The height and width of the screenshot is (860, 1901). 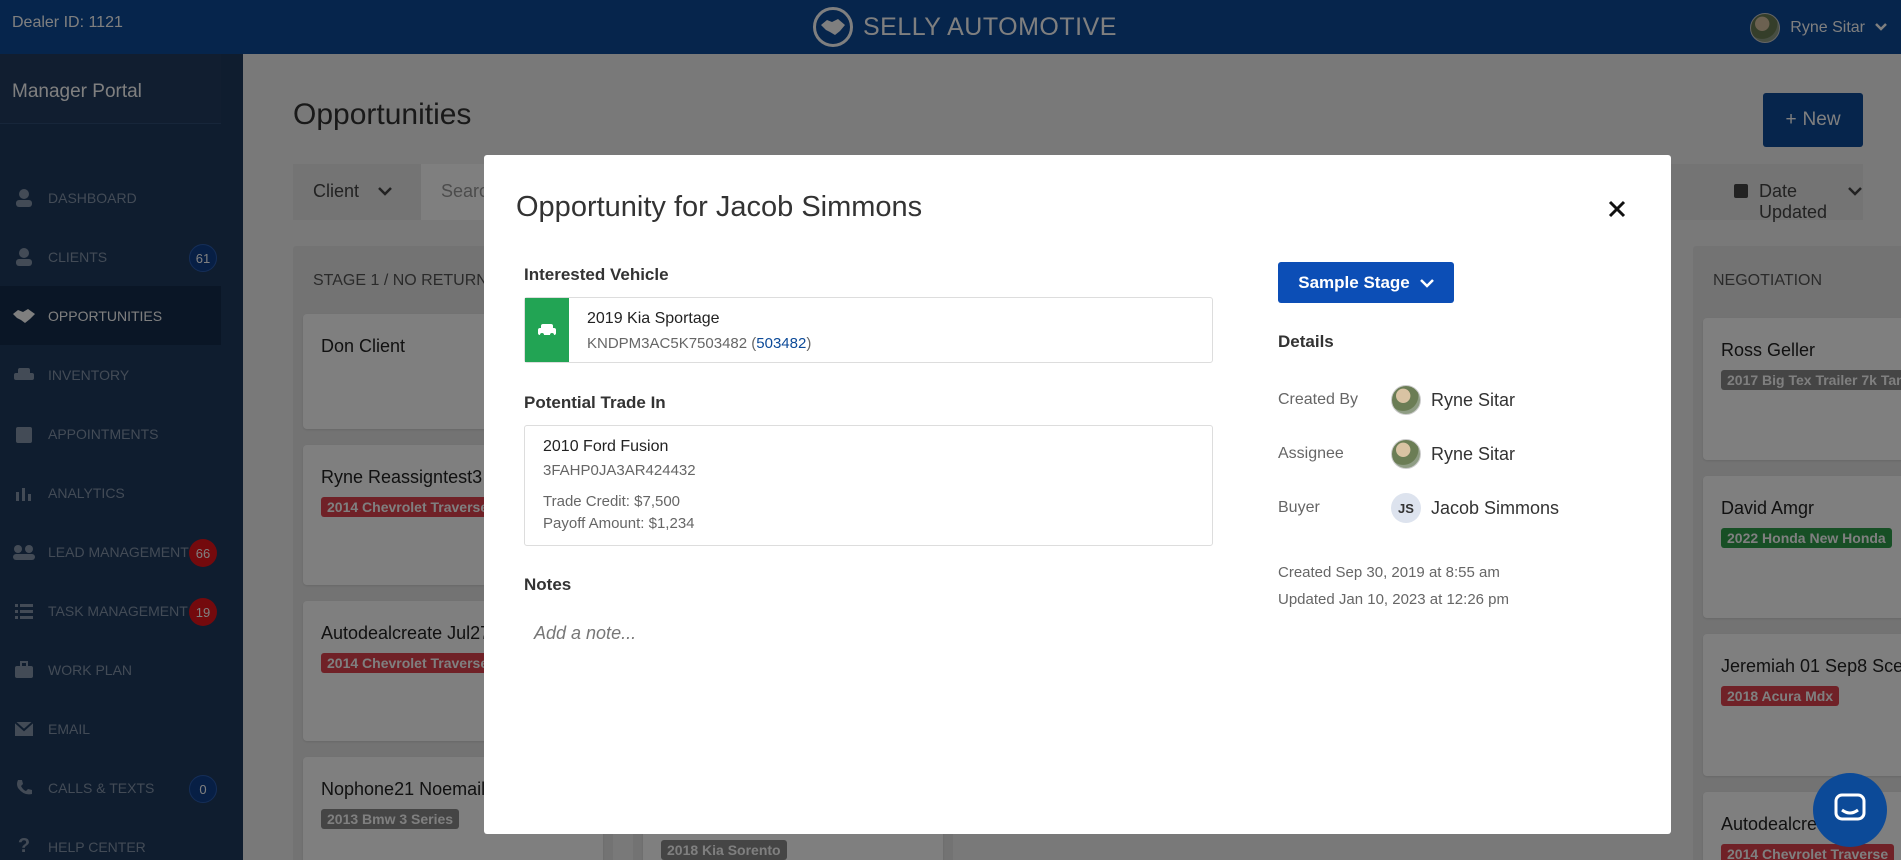 I want to click on payoff-amount: Payoff Amount: $1,234, so click(x=619, y=523).